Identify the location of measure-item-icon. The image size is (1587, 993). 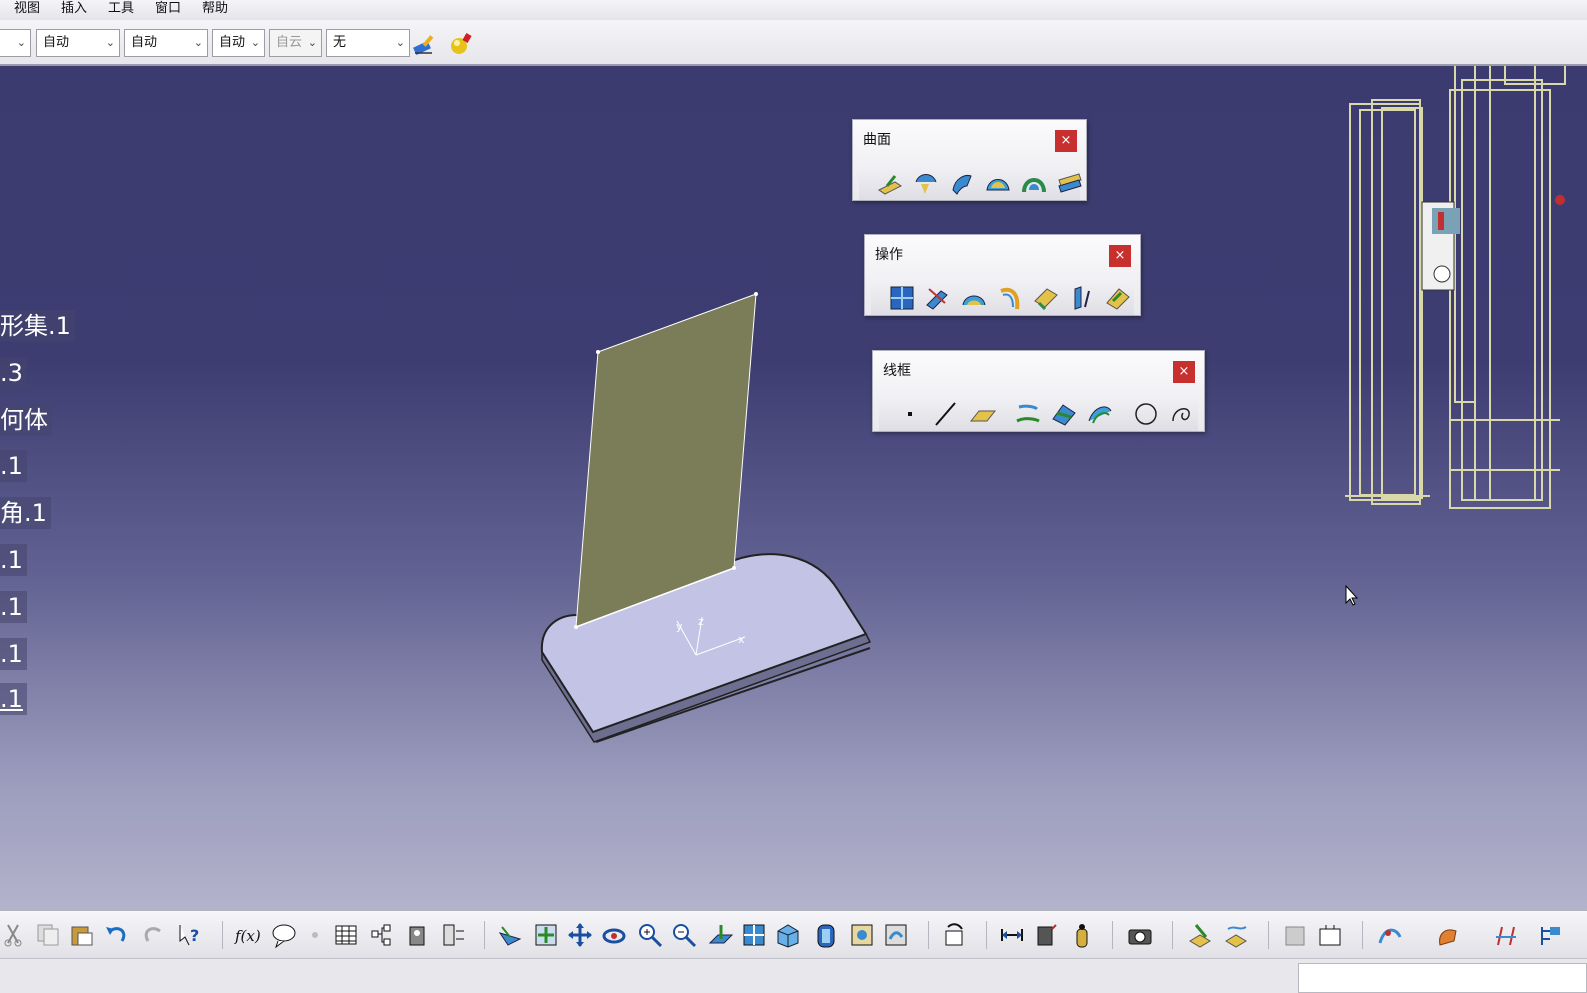
(1046, 935).